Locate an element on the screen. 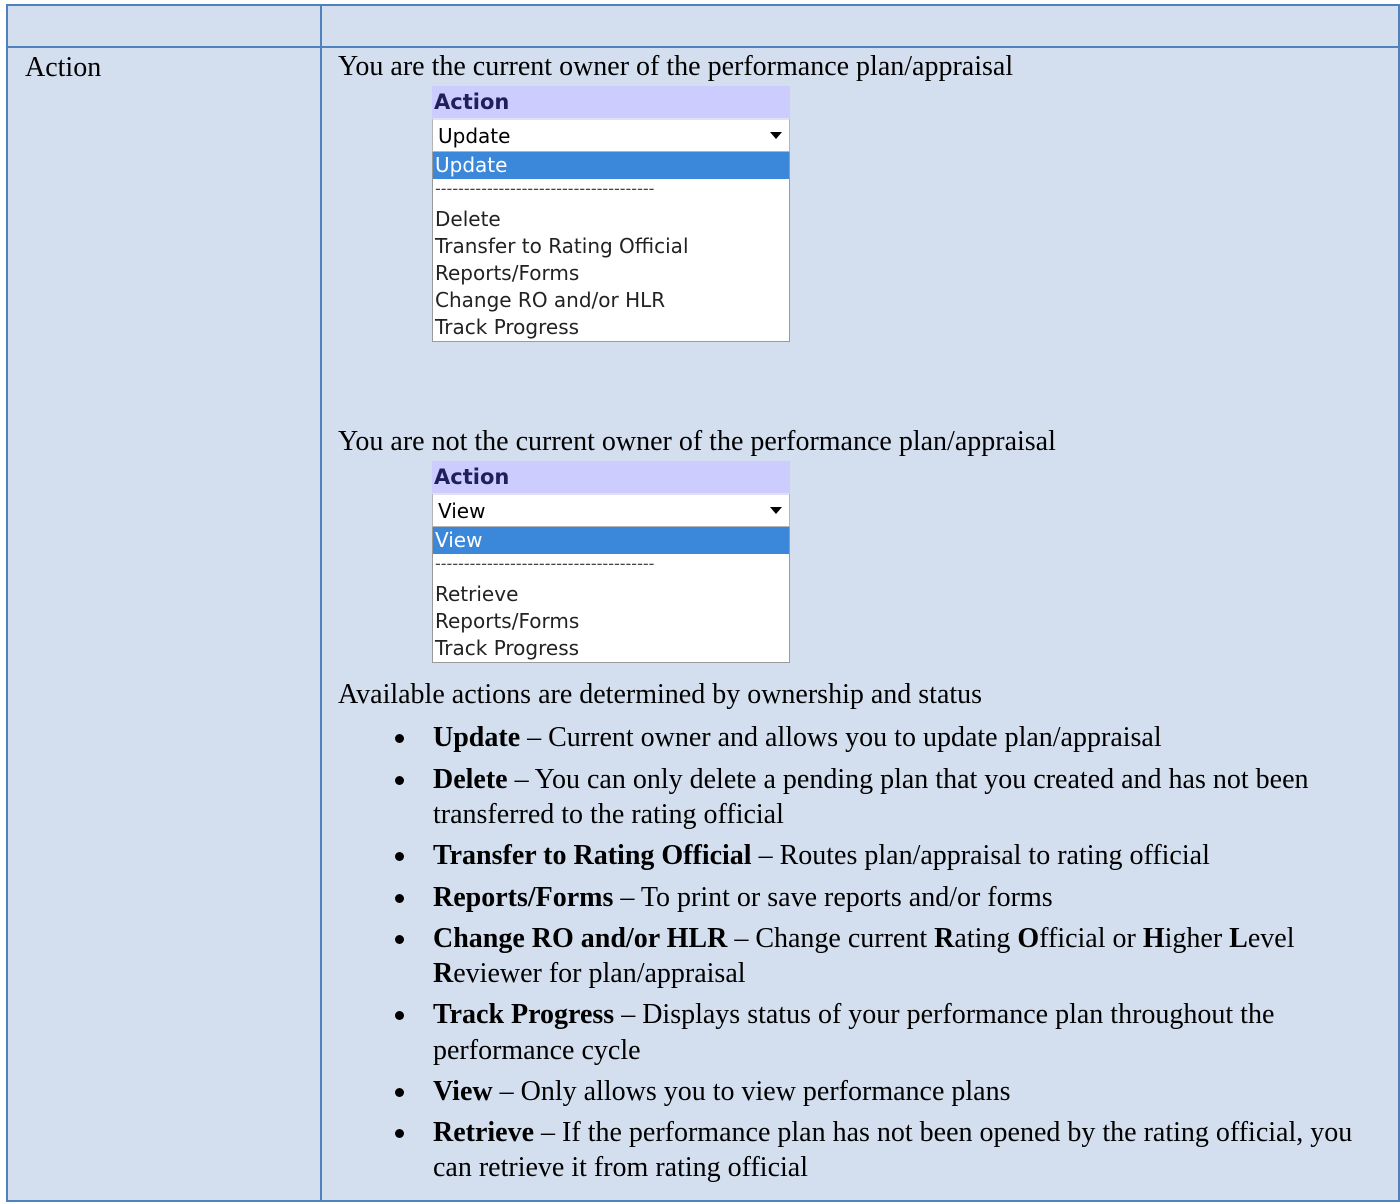  row-label: Action is located at coordinates (63, 67).